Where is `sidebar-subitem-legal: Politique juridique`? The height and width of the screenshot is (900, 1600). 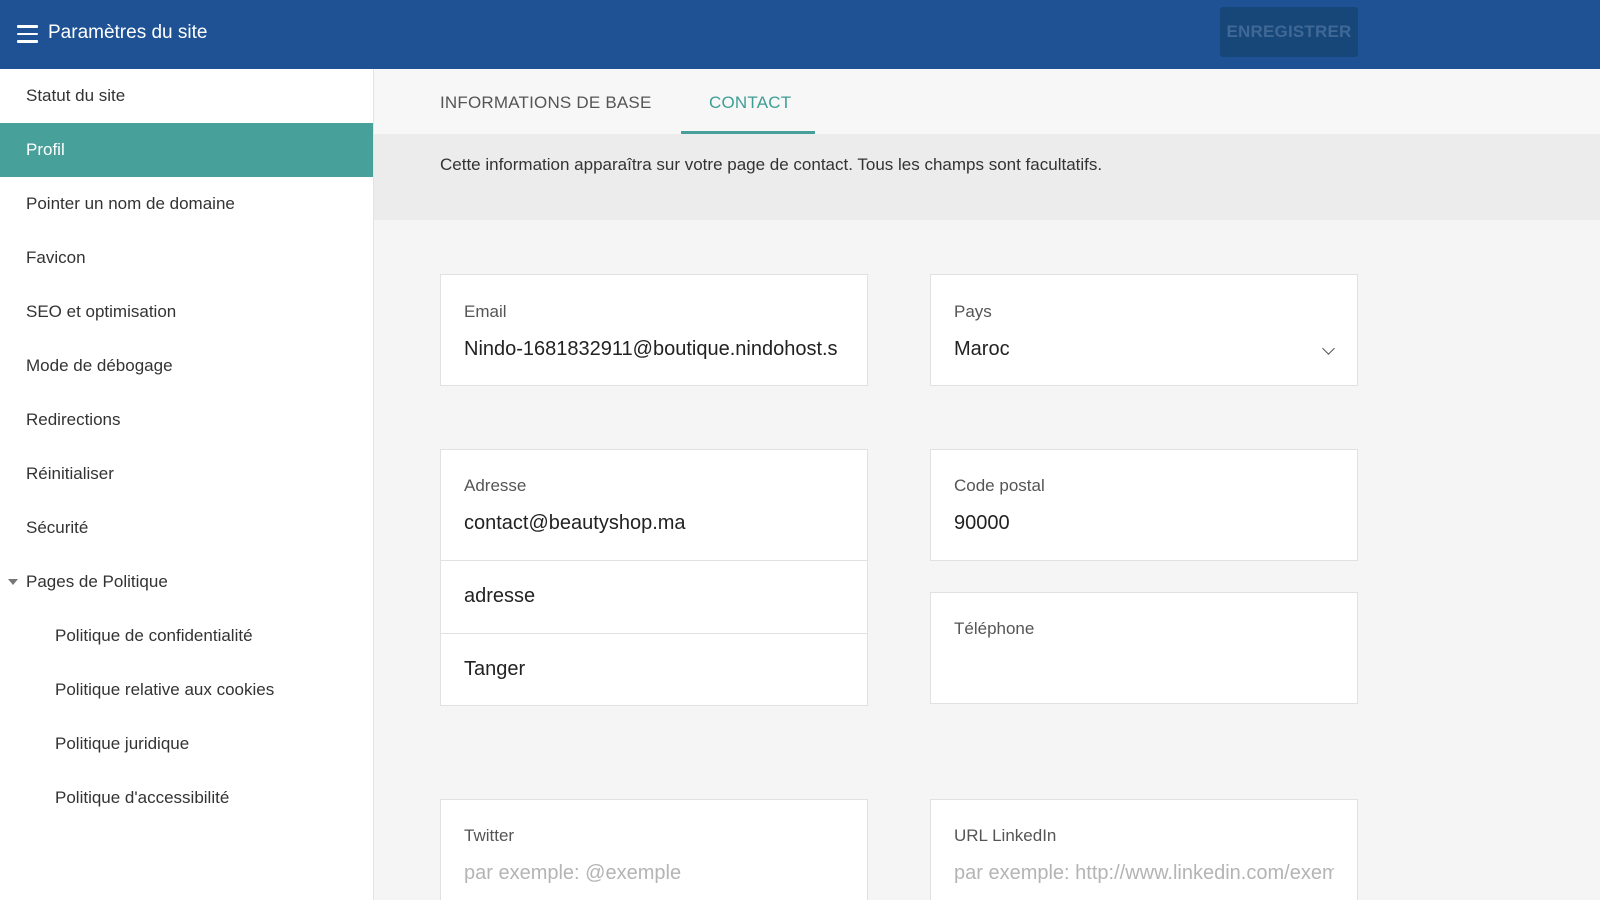
sidebar-subitem-legal: Politique juridique is located at coordinates (186, 744).